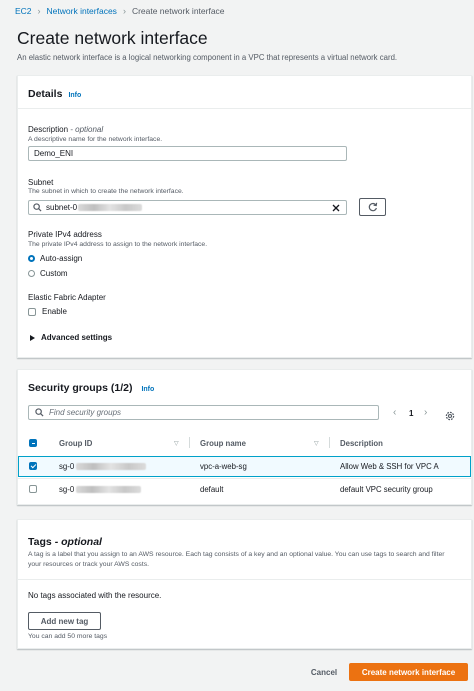  What do you see at coordinates (203, 412) in the screenshot?
I see `security-group-search-input: Find security groups` at bounding box center [203, 412].